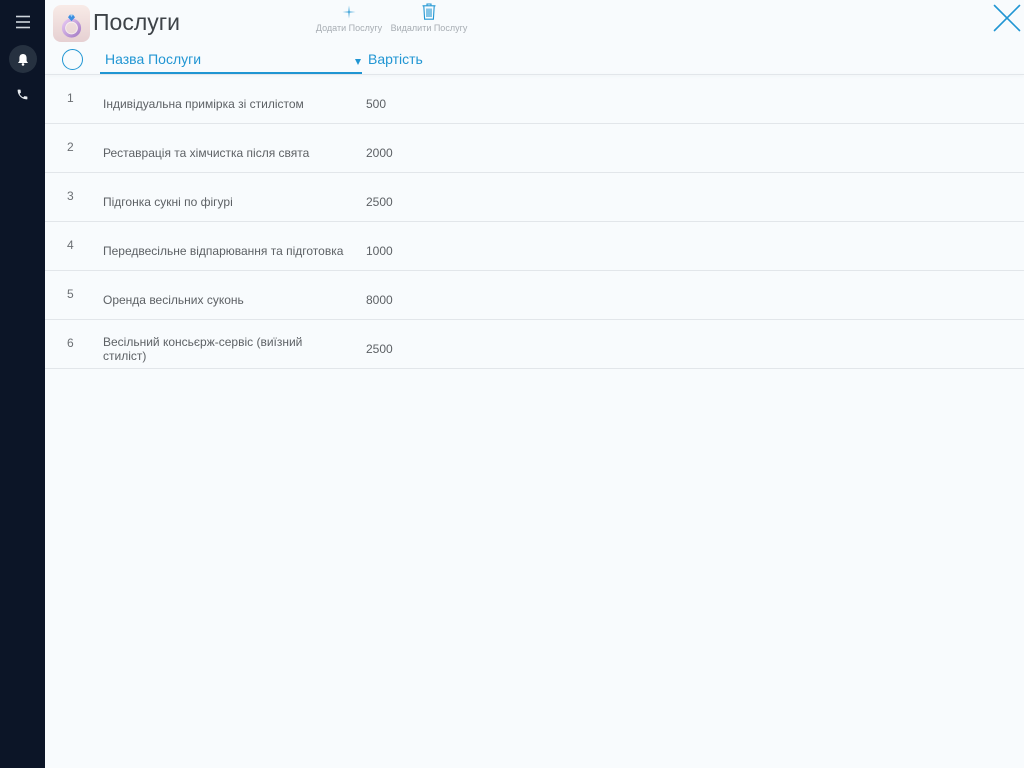  I want to click on column-header-price: Вартість, so click(395, 59).